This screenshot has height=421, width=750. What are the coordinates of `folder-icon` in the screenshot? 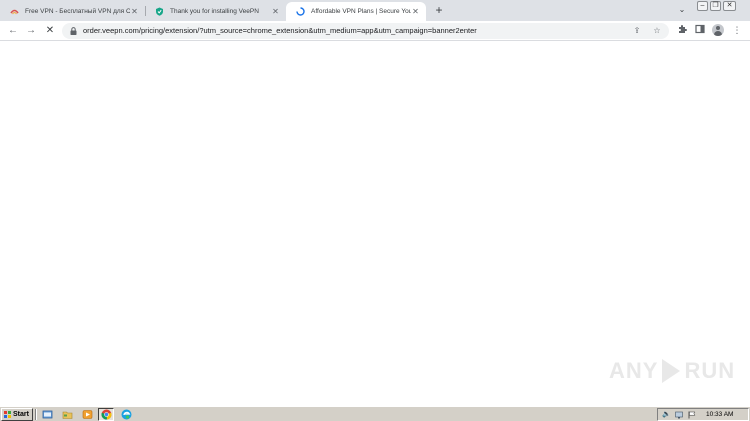 It's located at (67, 414).